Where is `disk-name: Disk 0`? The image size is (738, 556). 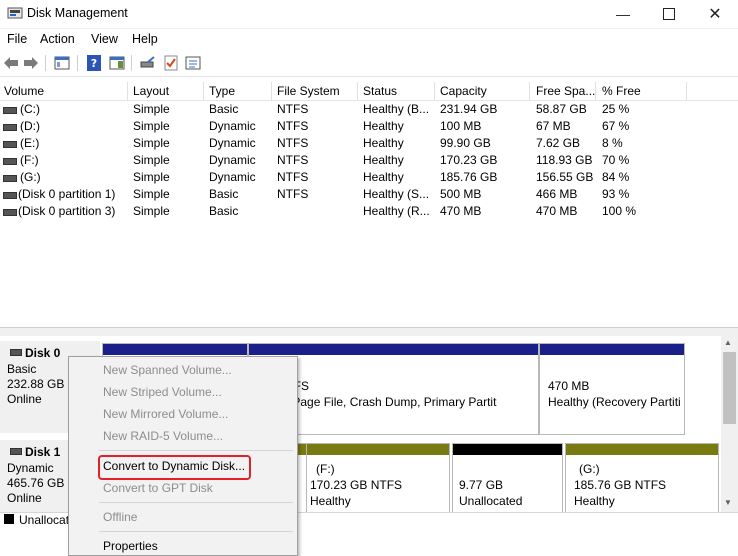 disk-name: Disk 0 is located at coordinates (43, 353).